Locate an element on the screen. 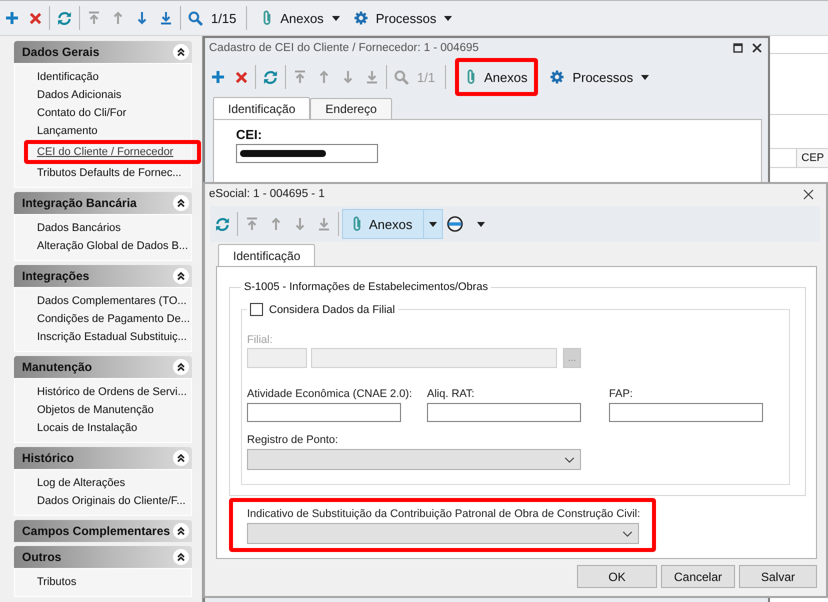  section-title: Manutenção is located at coordinates (58, 367).